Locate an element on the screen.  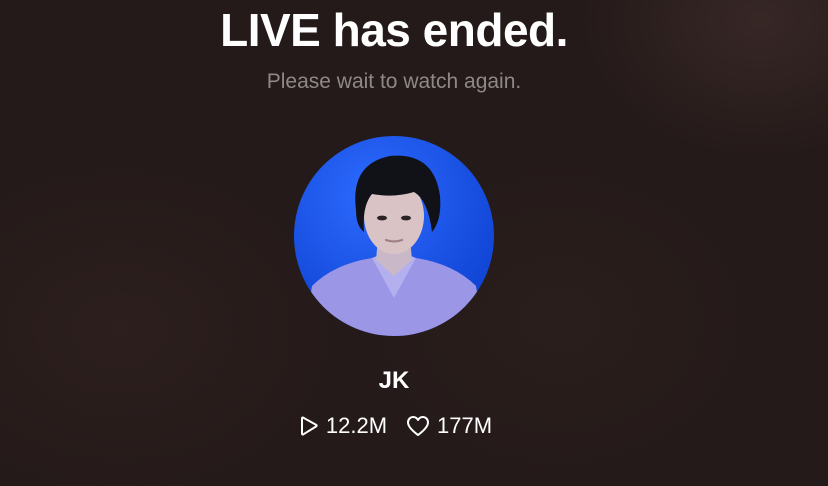
avatar-portrait is located at coordinates (394, 245).